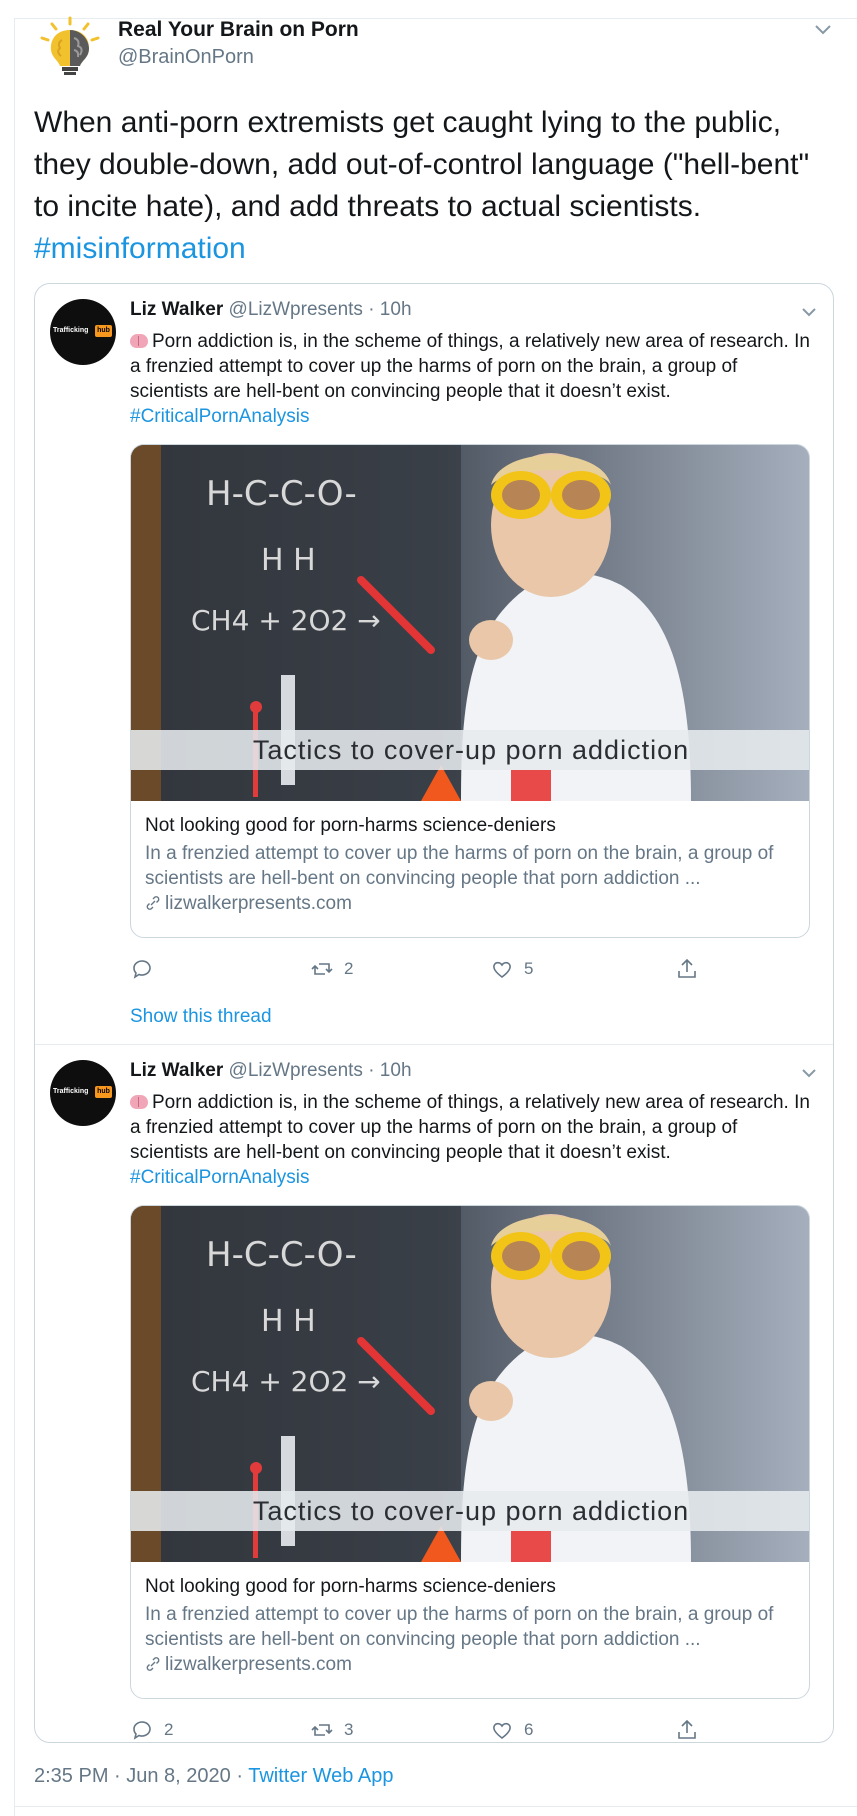 Image resolution: width=857 pixels, height=1816 pixels. I want to click on source-app-link: Twitter Web App, so click(320, 1776).